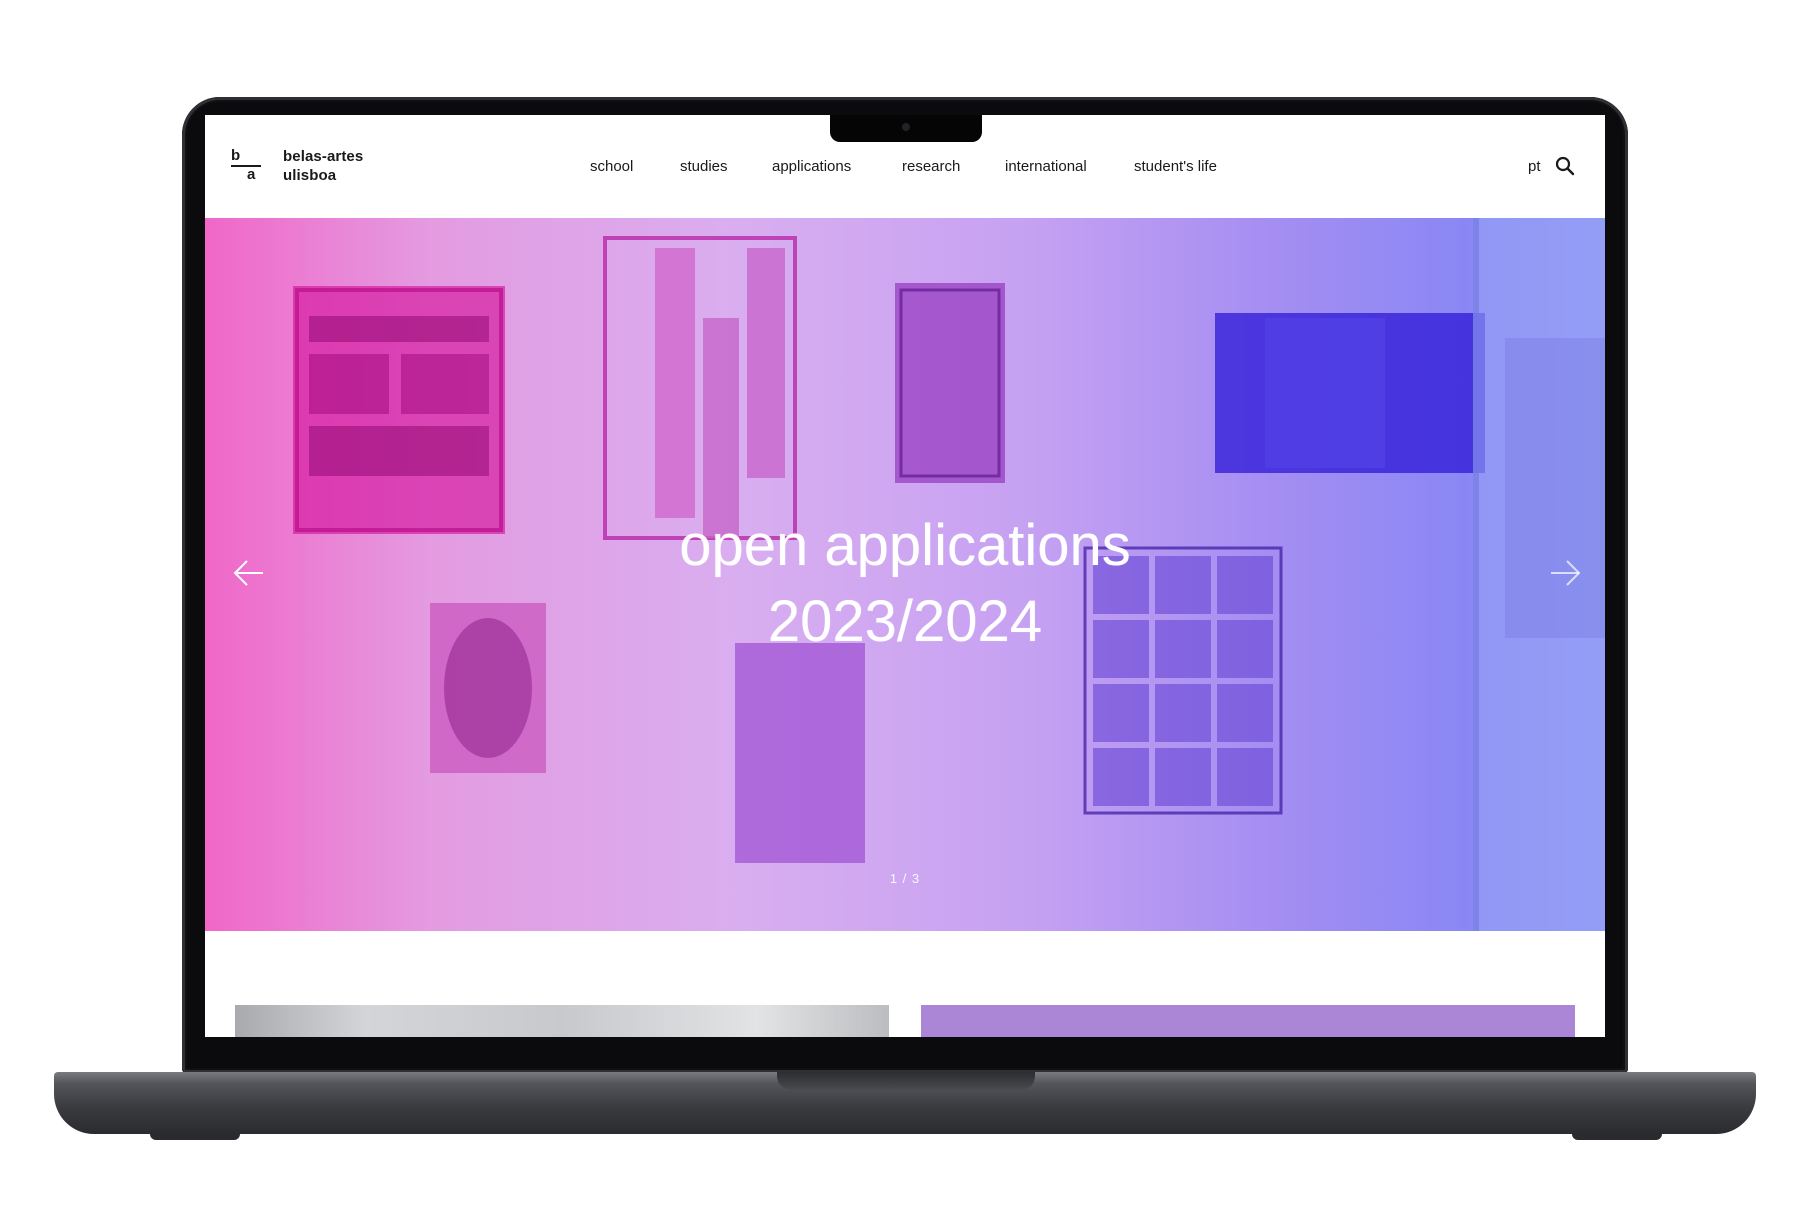 Image resolution: width=1802 pixels, height=1230 pixels. Describe the element at coordinates (236, 155) in the screenshot. I see `logo-letter-b: b` at that location.